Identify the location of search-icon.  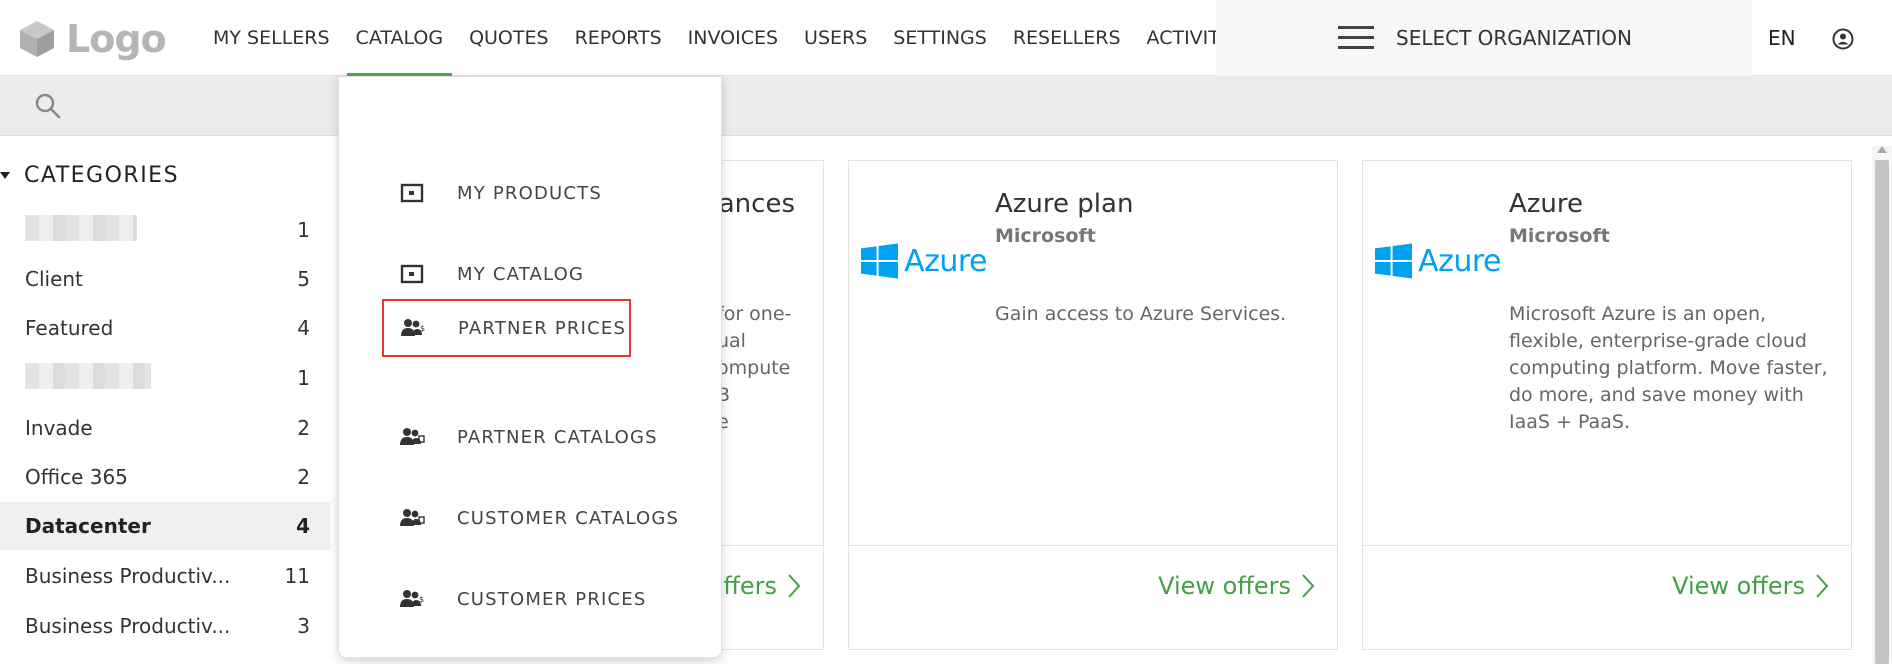
(48, 106).